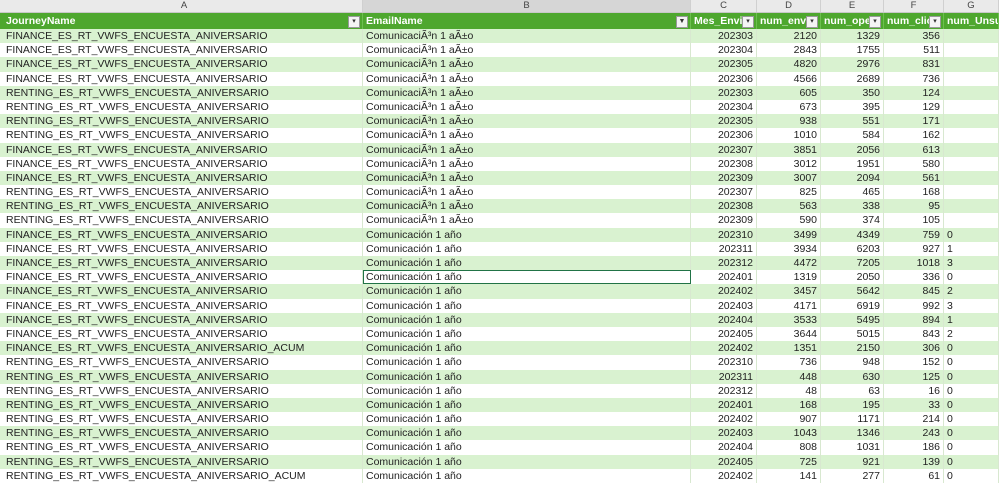 The width and height of the screenshot is (999, 483). I want to click on cell-C: 202311, so click(724, 248).